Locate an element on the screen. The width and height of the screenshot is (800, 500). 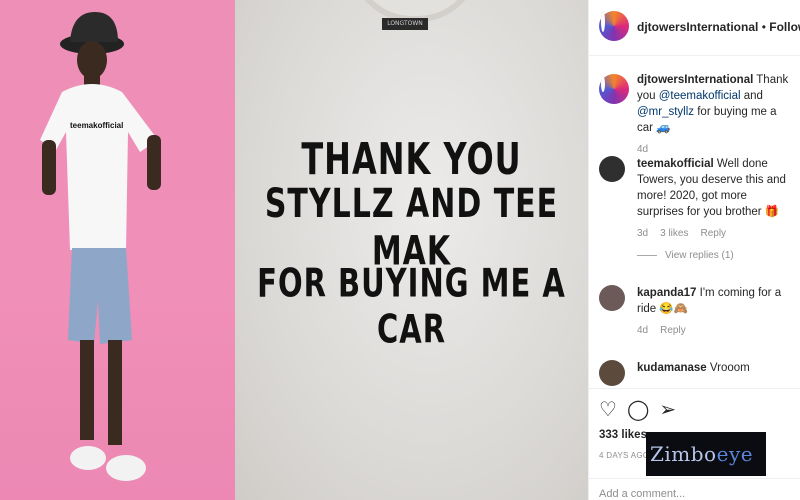
header-username: djtowersInternational is located at coordinates (697, 27).